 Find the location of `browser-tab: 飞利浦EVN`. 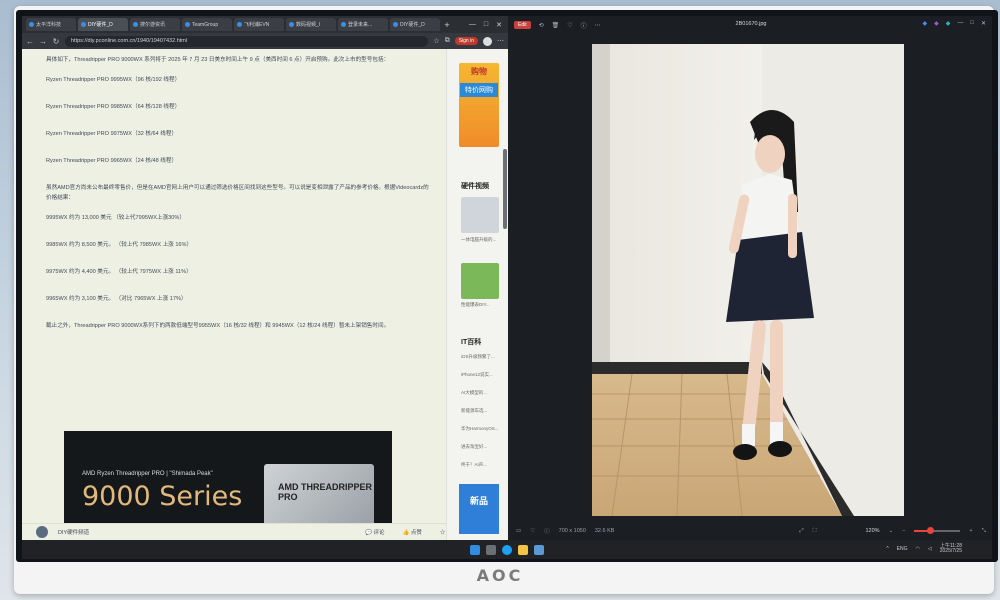

browser-tab: 飞利浦EVN is located at coordinates (259, 24).